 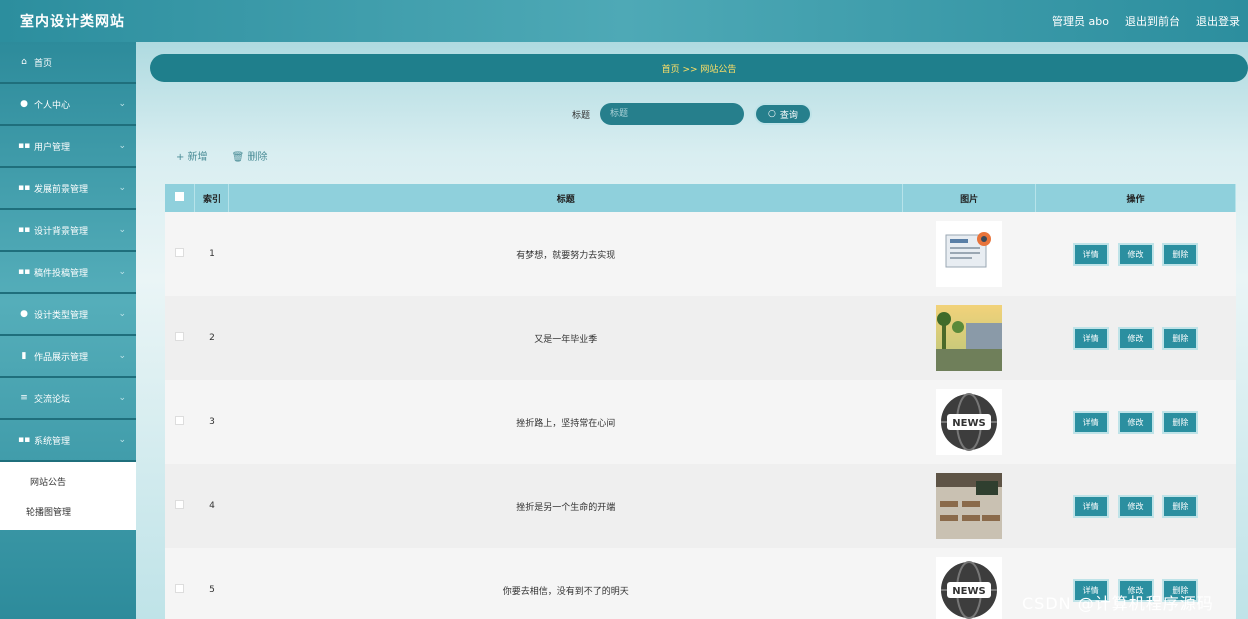 I want to click on sidebar-item-system: ▪▪ 系统管理 ⌄, so click(x=68, y=441).